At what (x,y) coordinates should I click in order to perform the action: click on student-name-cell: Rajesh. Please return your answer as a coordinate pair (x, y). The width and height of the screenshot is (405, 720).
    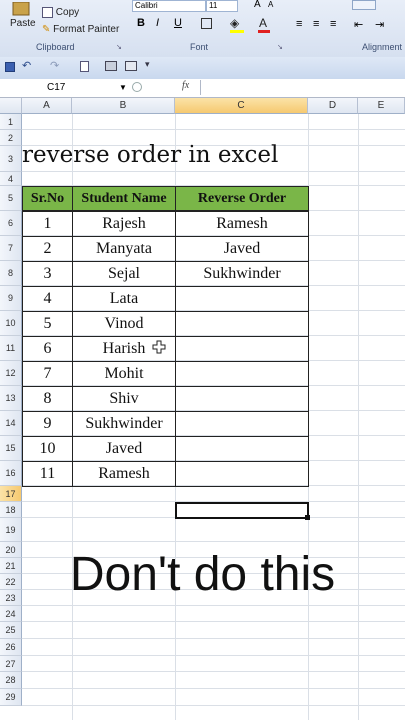
    Looking at the image, I should click on (124, 224).